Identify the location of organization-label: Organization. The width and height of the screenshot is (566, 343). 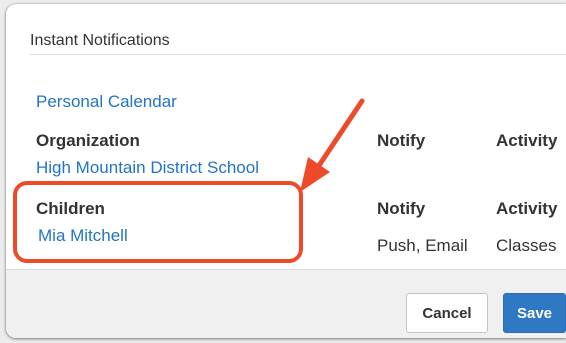
(88, 140).